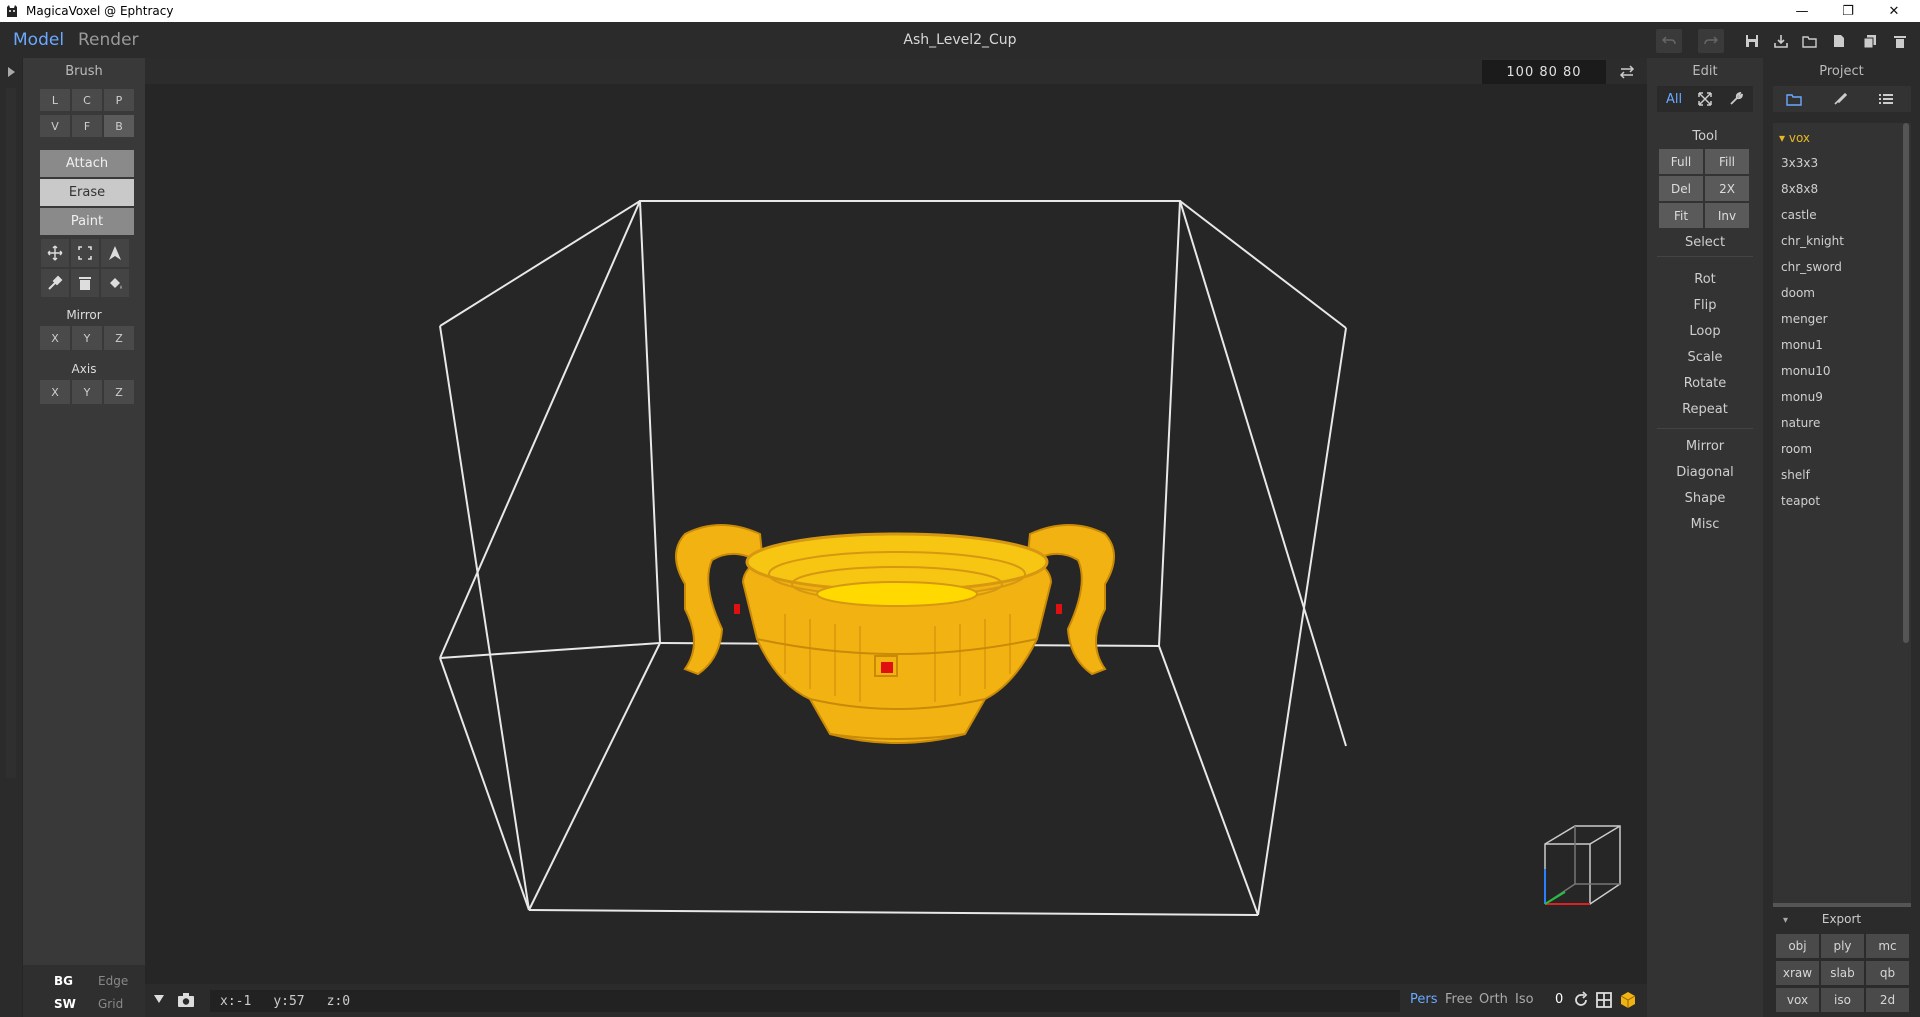 The height and width of the screenshot is (1017, 1920). Describe the element at coordinates (1804, 319) in the screenshot. I see `list-item: menger` at that location.